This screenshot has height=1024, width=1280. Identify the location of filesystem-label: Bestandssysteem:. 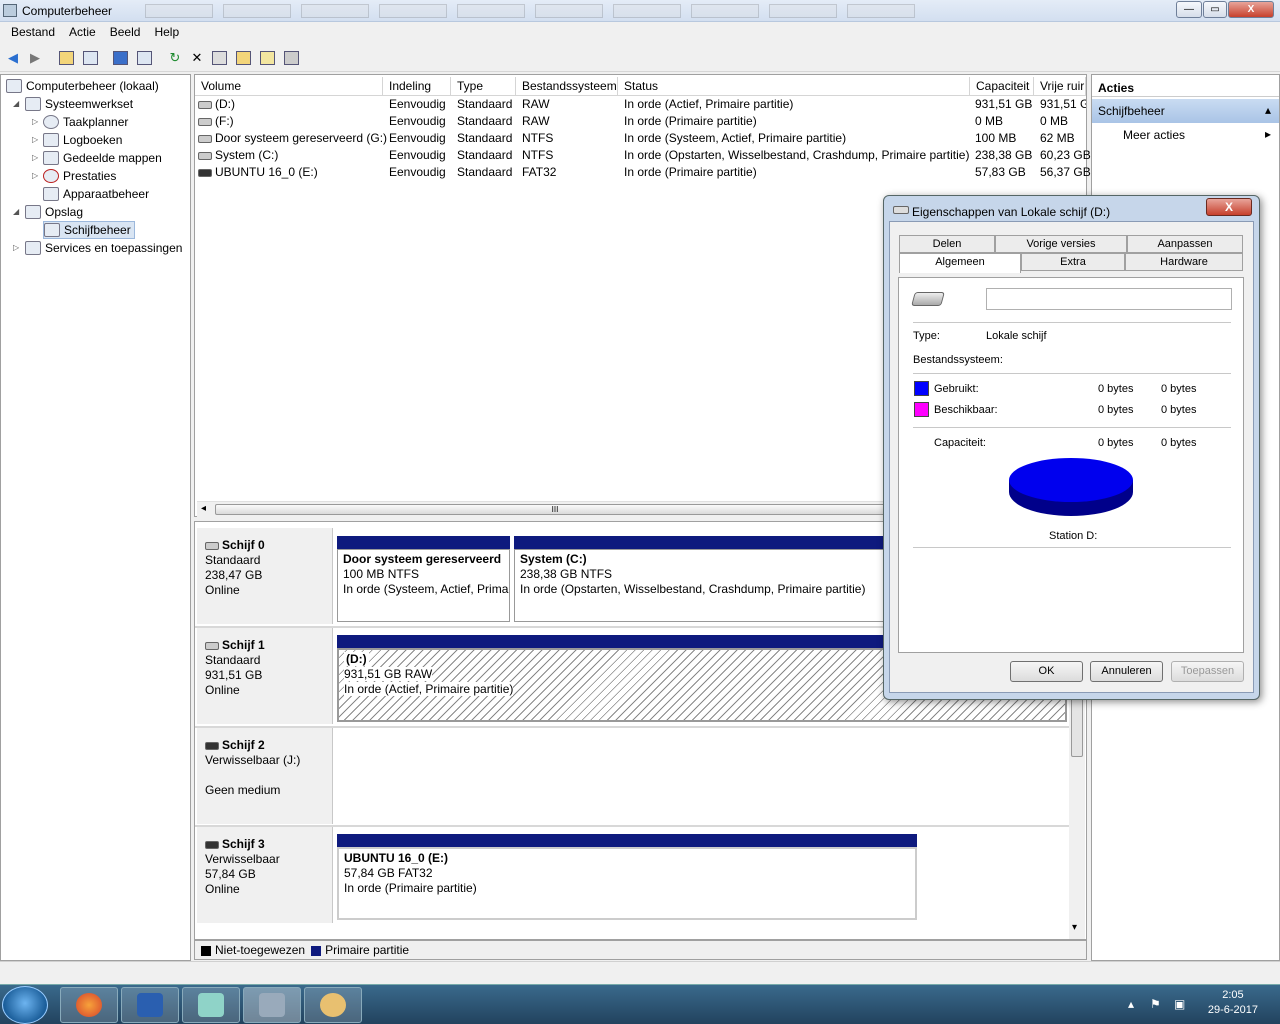
(958, 360).